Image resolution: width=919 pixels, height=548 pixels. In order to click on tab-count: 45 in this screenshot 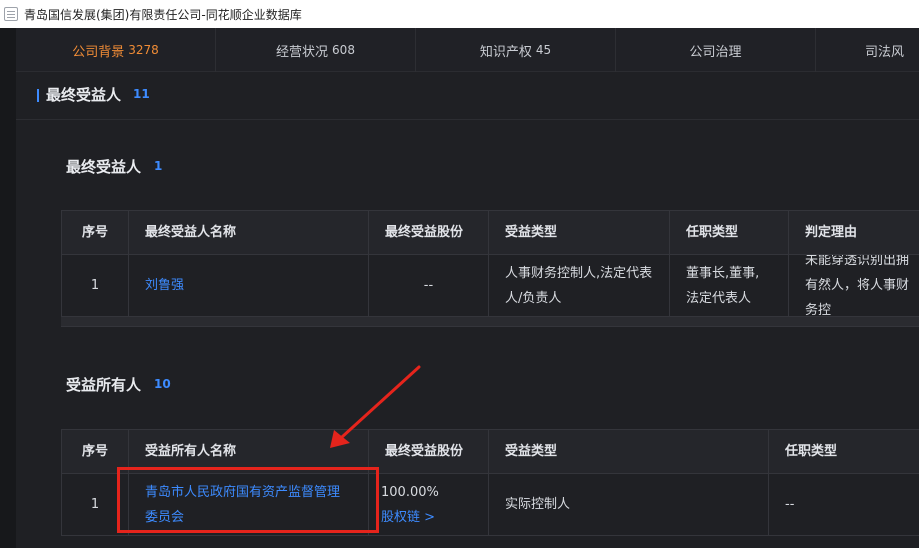, I will do `click(543, 50)`.